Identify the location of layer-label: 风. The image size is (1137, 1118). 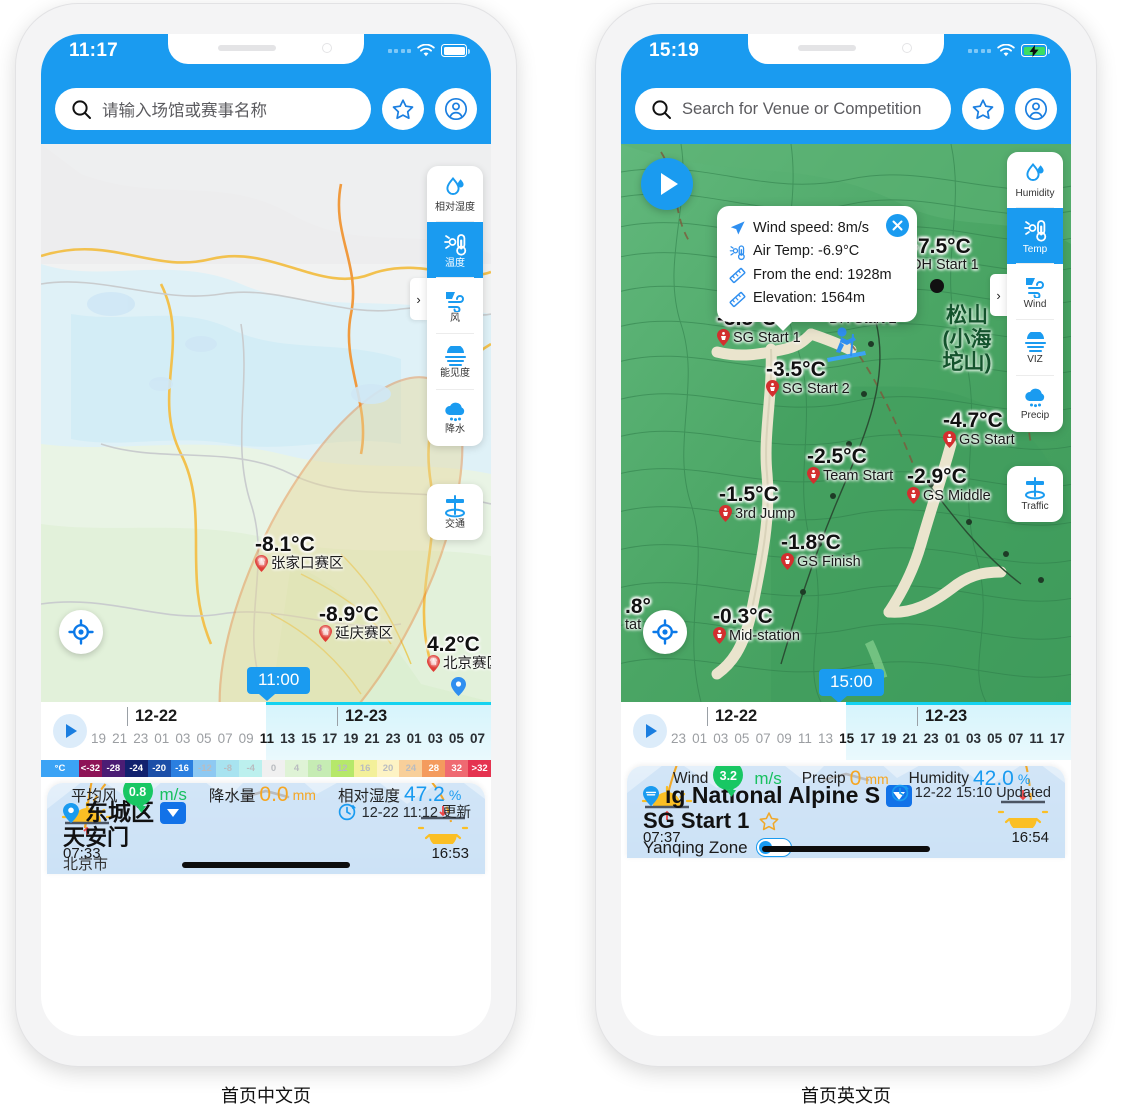
(455, 318).